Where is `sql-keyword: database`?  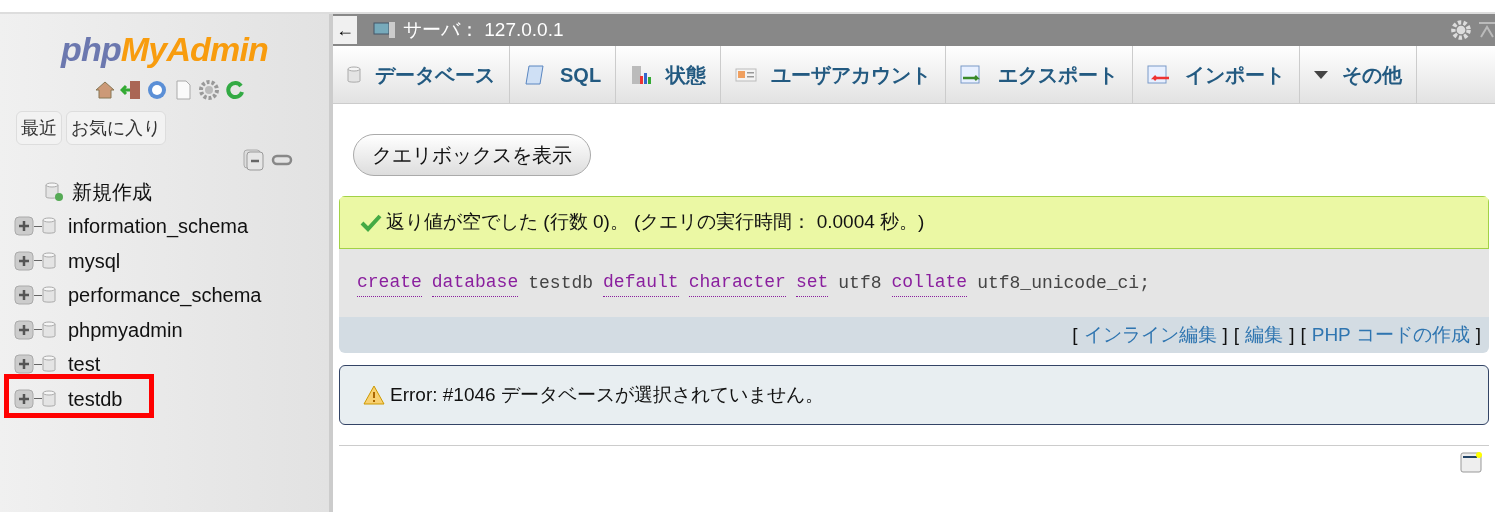 sql-keyword: database is located at coordinates (475, 283).